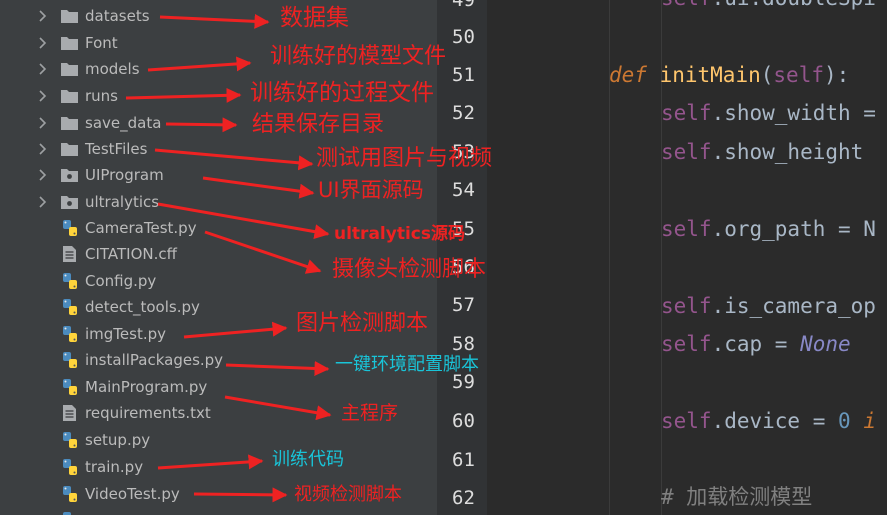  I want to click on code-line-51: def initMain(self):, so click(729, 75).